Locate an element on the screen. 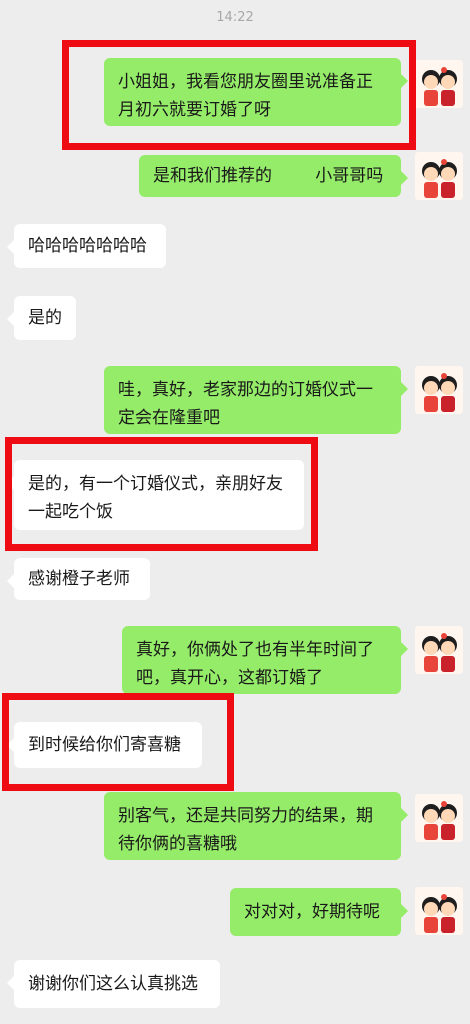  message-bubble-outgoing: 对对对，好期待呢 is located at coordinates (319, 912).